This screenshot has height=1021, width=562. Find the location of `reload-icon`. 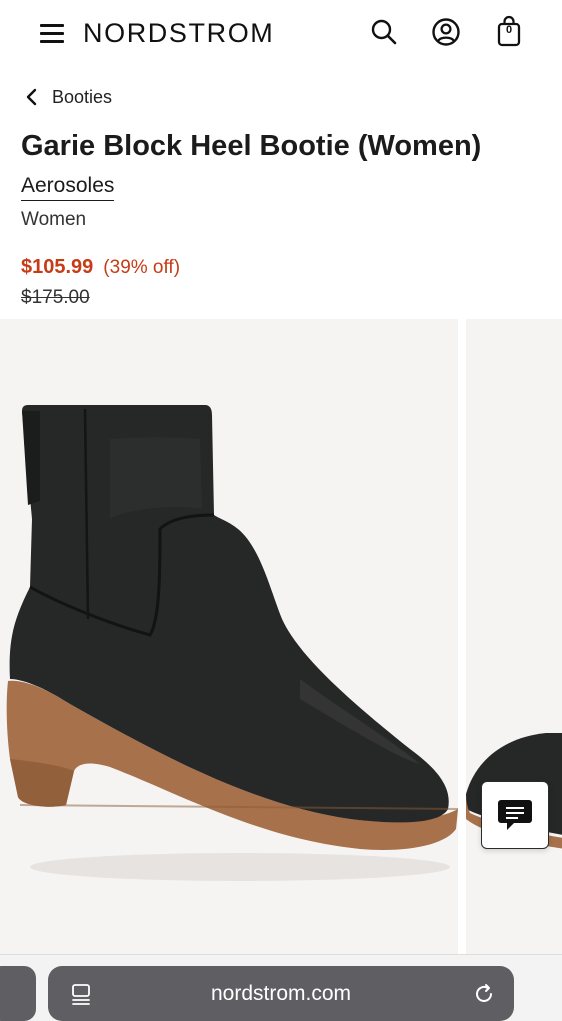

reload-icon is located at coordinates (484, 994).